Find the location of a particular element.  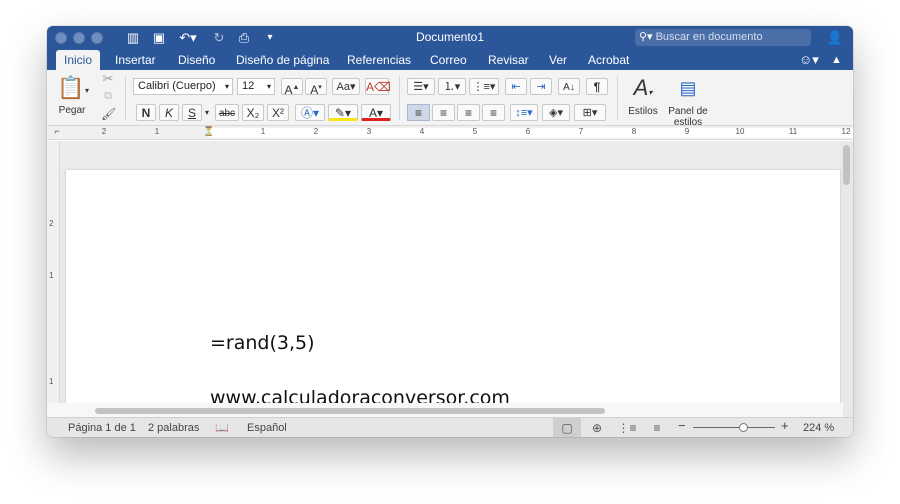

collapse-ribbon-icon: ▲ is located at coordinates (836, 60).